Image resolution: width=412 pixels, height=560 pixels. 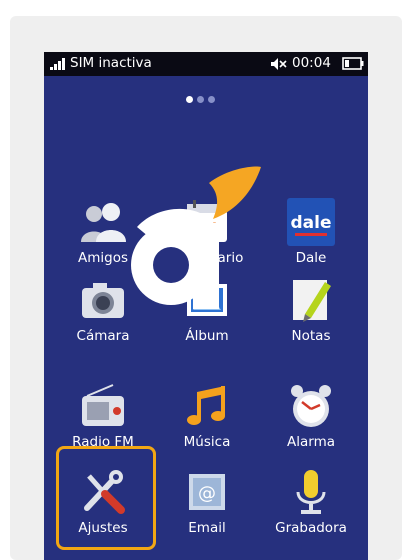 I want to click on app-grabadora: Grabadora, so click(x=311, y=512).